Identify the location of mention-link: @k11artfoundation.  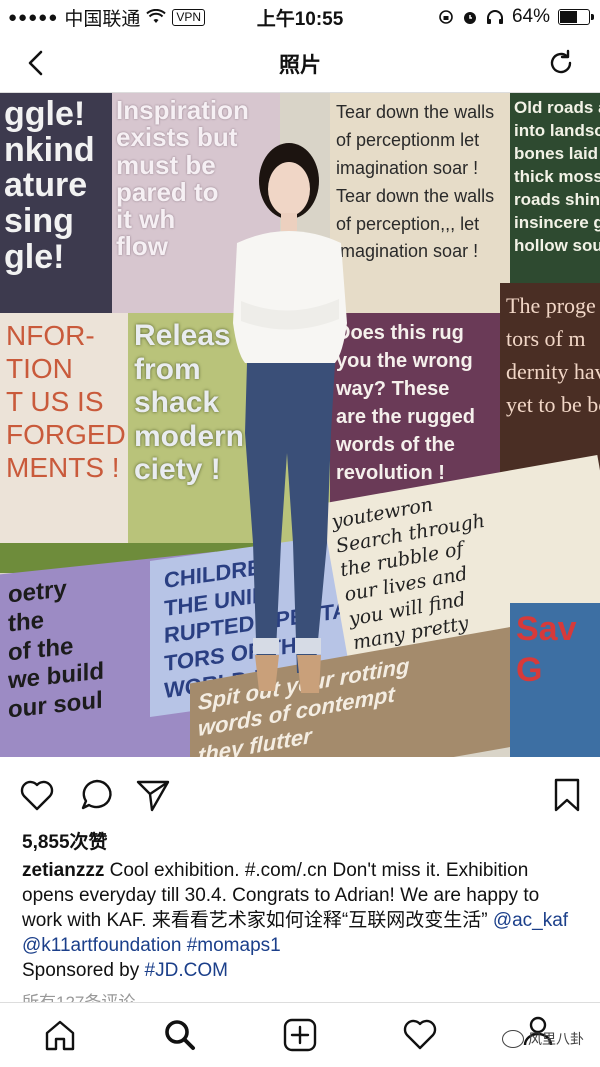
(101, 945).